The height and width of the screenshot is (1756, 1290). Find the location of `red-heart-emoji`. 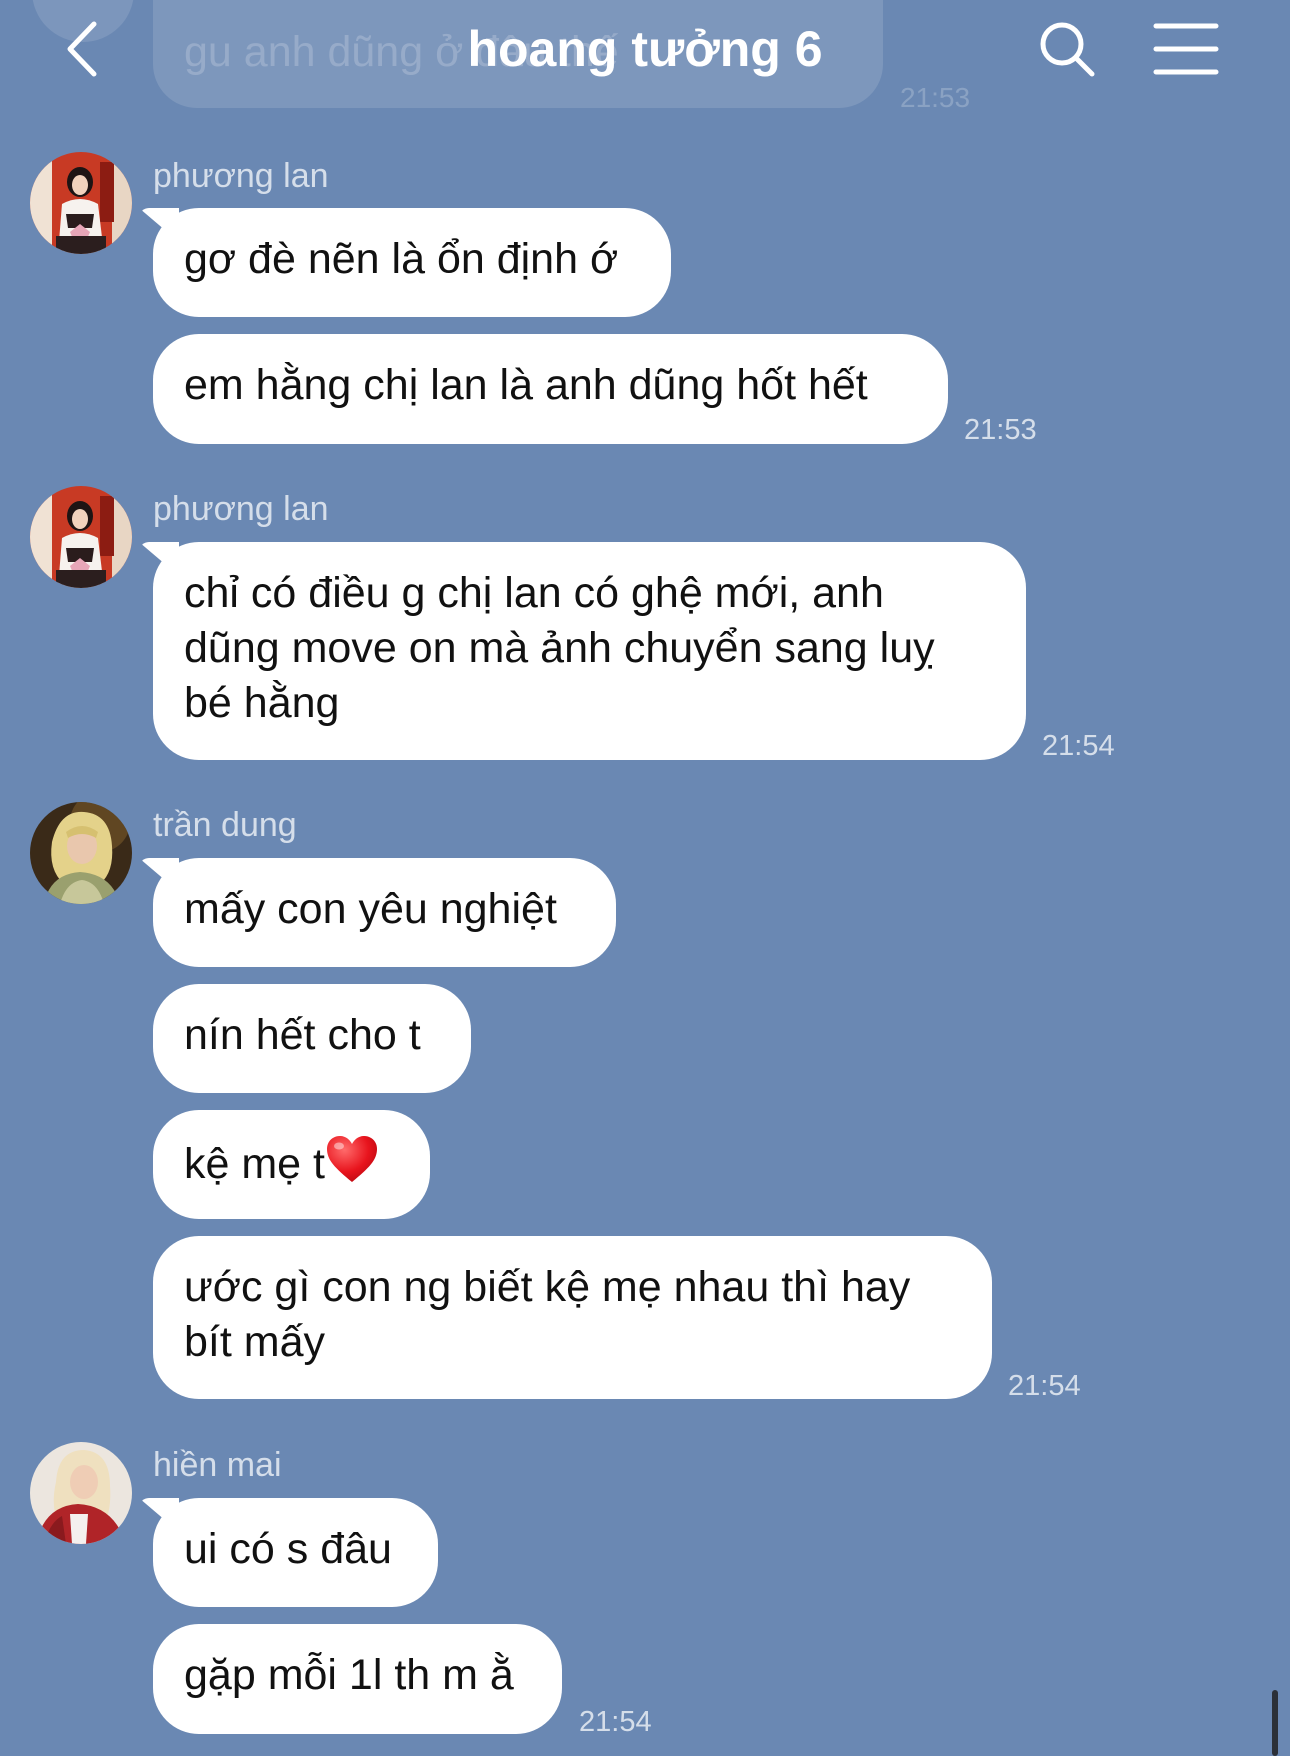

red-heart-emoji is located at coordinates (352, 1159).